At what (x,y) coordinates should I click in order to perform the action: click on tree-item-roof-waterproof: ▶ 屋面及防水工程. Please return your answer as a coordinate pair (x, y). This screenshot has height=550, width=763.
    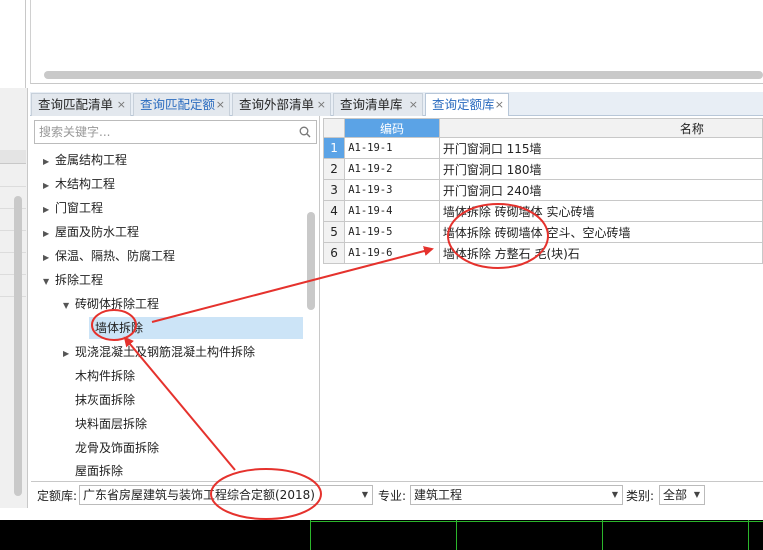
    Looking at the image, I should click on (91, 232).